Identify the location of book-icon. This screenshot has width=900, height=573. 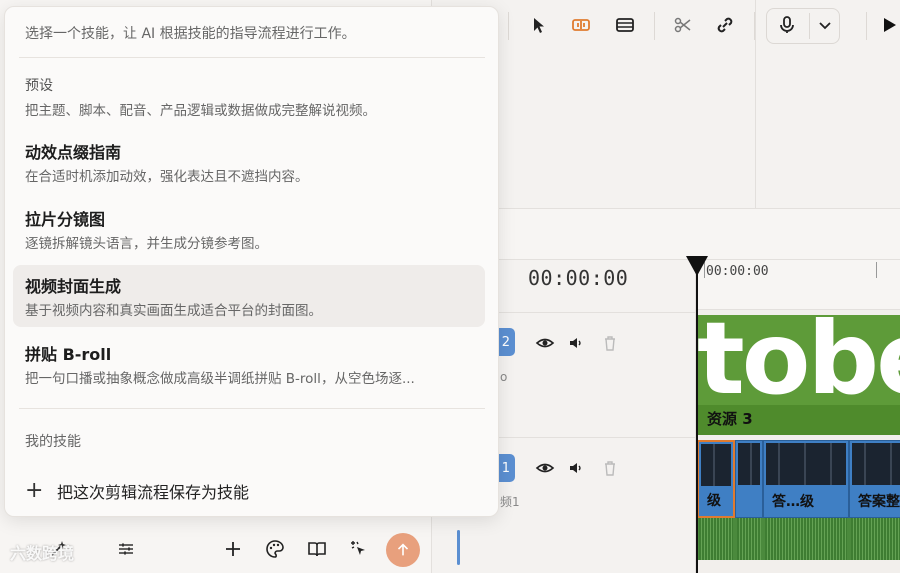
(317, 549).